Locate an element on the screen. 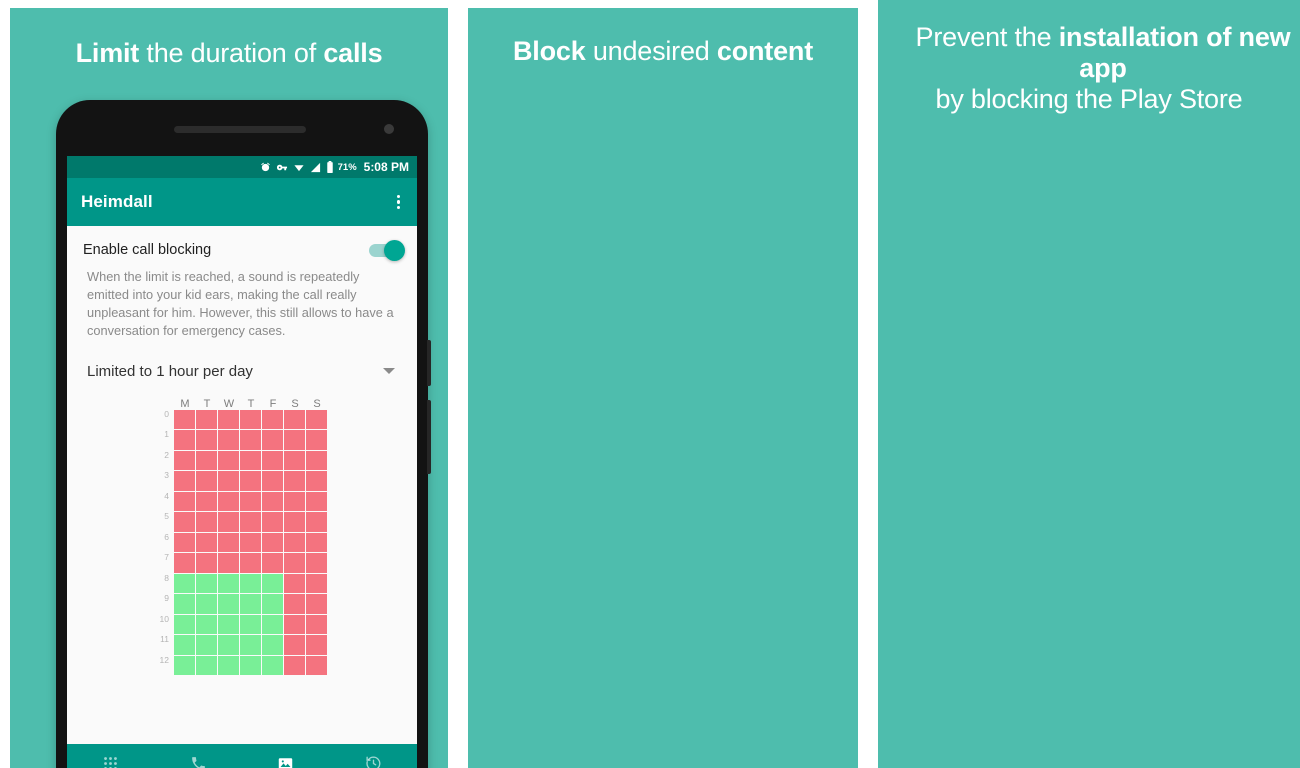  call-limit-spinner: Limited to 1 hour per day is located at coordinates (242, 365).